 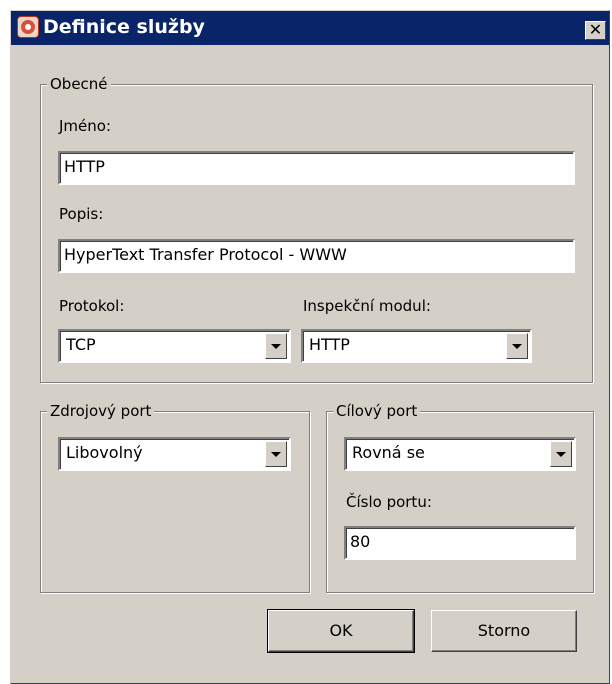 I want to click on protocol-label: Protokol:, so click(x=92, y=306).